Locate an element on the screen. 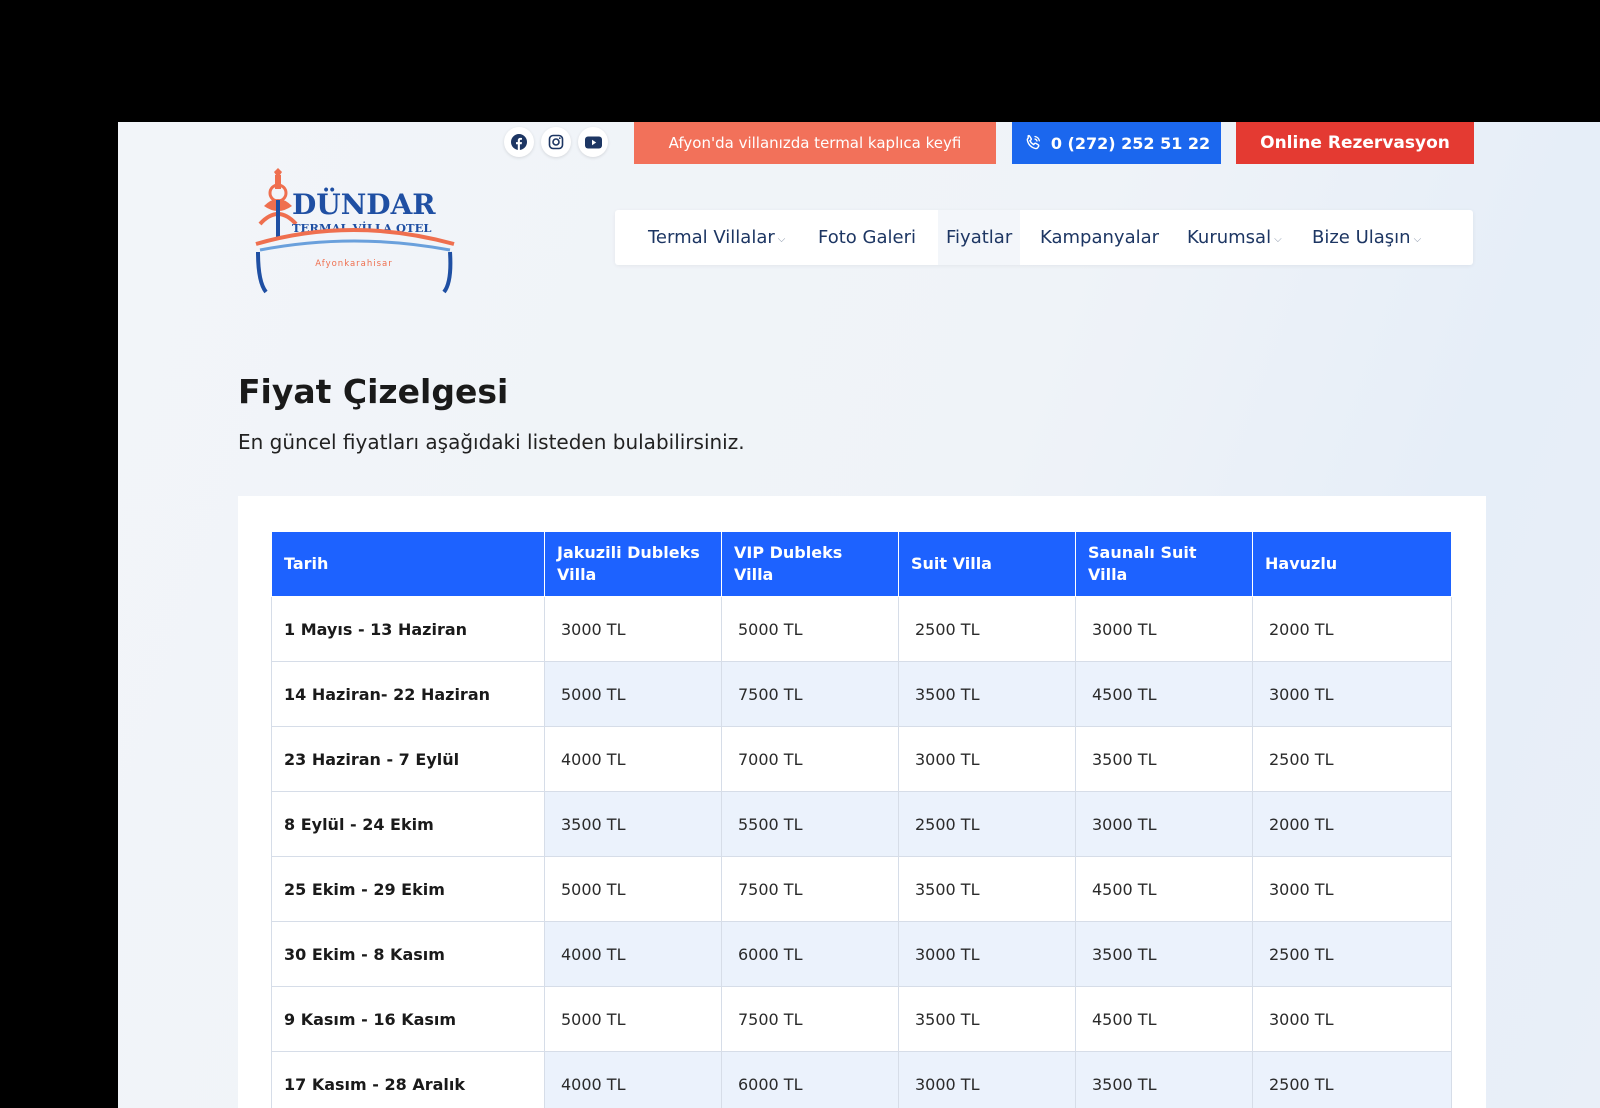 The height and width of the screenshot is (1108, 1600). promo-button: Afyon'da villanızda termal kaplıca keyfi is located at coordinates (815, 143).